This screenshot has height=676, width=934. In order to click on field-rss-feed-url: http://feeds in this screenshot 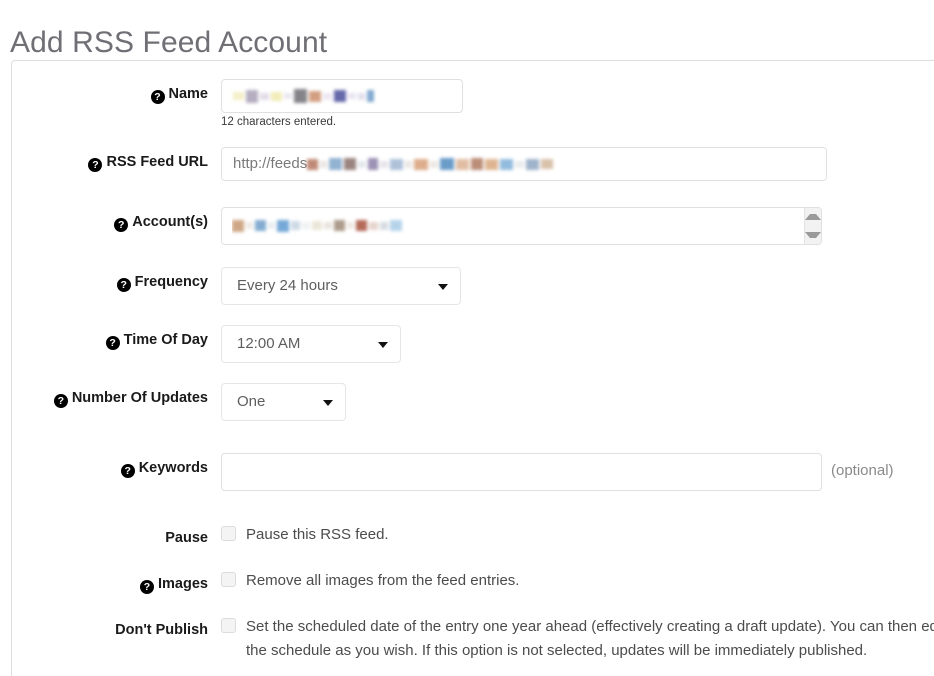, I will do `click(571, 164)`.